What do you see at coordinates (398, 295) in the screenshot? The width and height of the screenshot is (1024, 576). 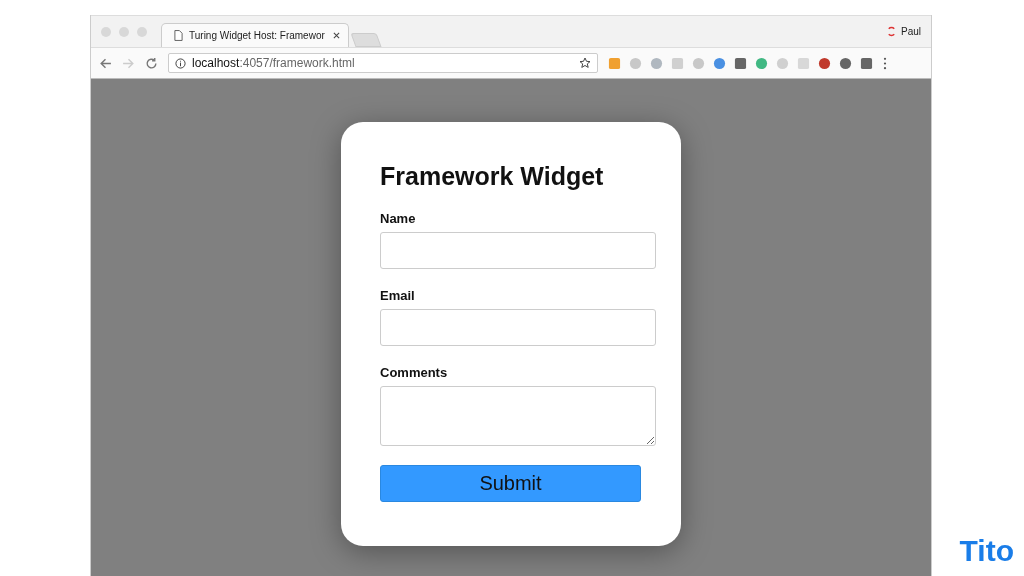 I see `field-label: Email` at bounding box center [398, 295].